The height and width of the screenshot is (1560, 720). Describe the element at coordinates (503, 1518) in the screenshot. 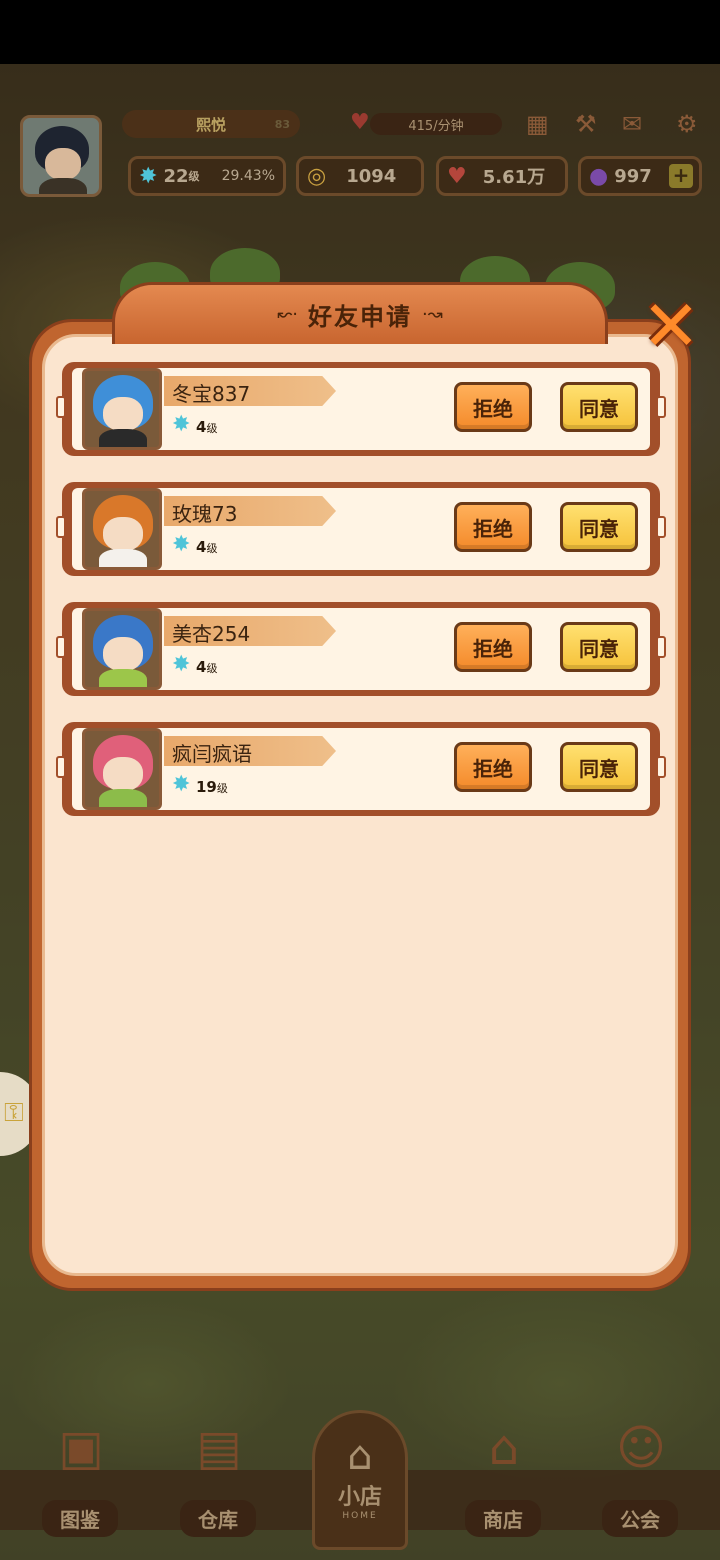

I see `nav-label: 商店` at that location.